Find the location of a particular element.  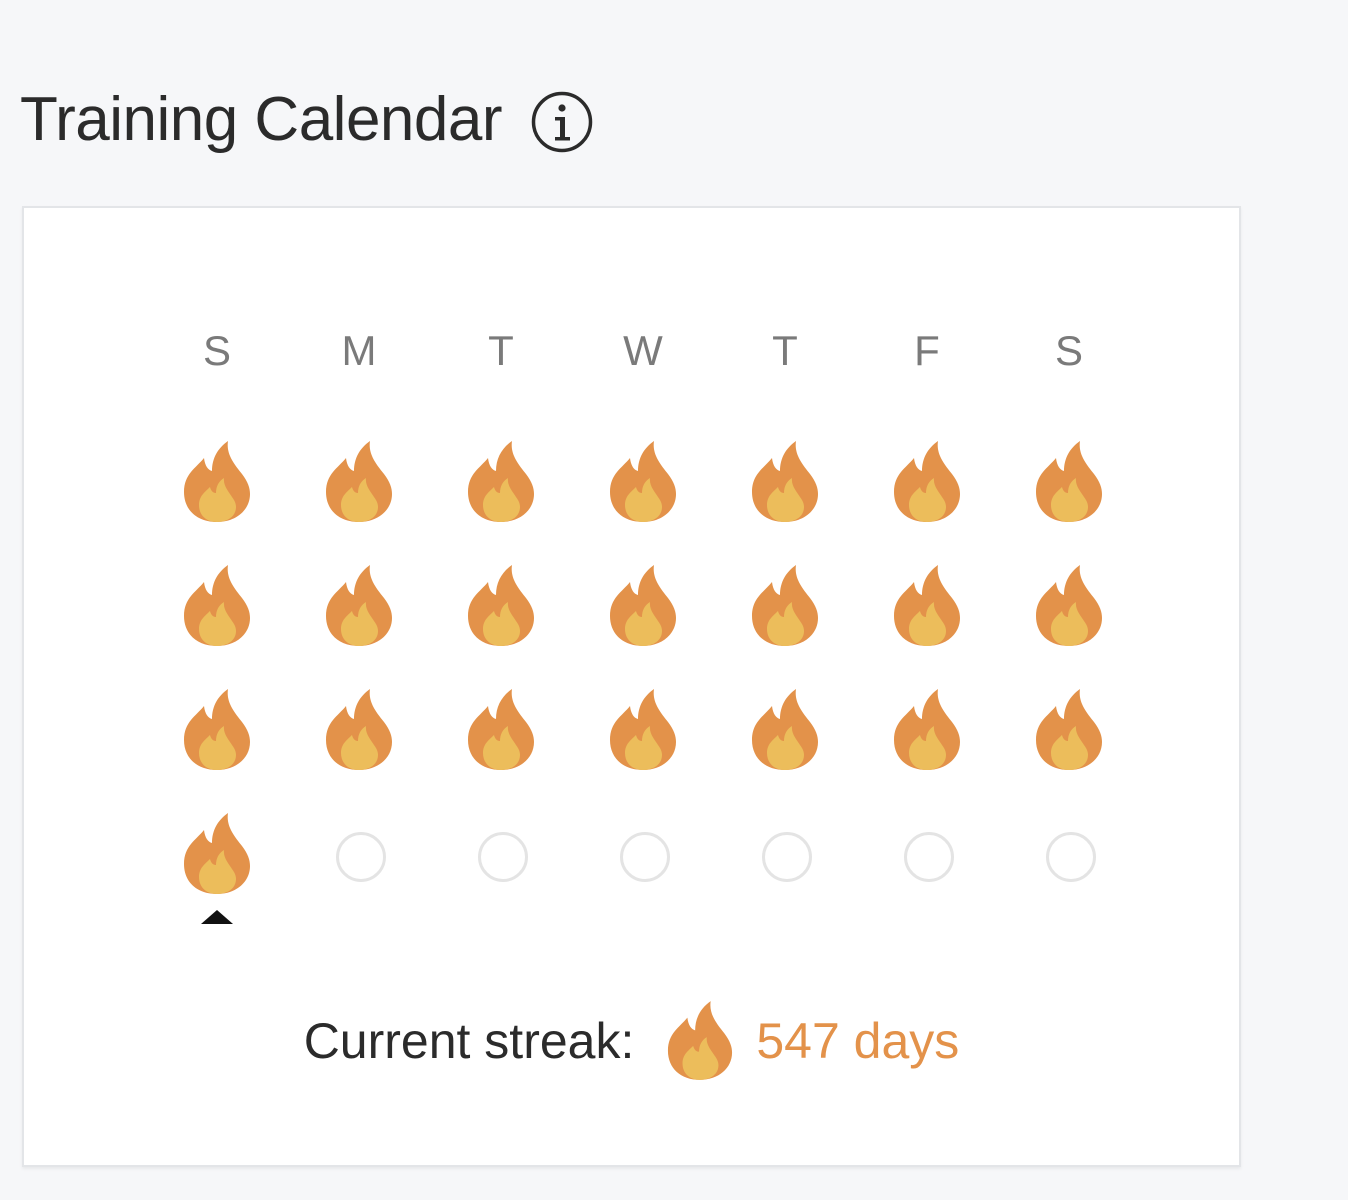

weekday-header: M is located at coordinates (359, 350).